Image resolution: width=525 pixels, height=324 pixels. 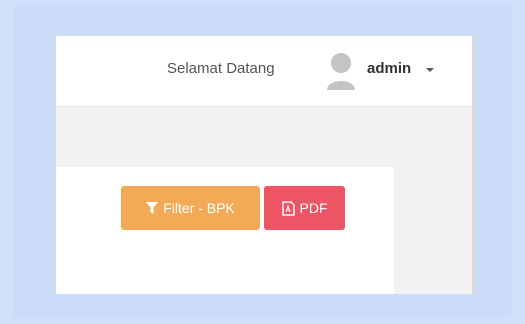 I want to click on caret-down-icon, so click(x=430, y=70).